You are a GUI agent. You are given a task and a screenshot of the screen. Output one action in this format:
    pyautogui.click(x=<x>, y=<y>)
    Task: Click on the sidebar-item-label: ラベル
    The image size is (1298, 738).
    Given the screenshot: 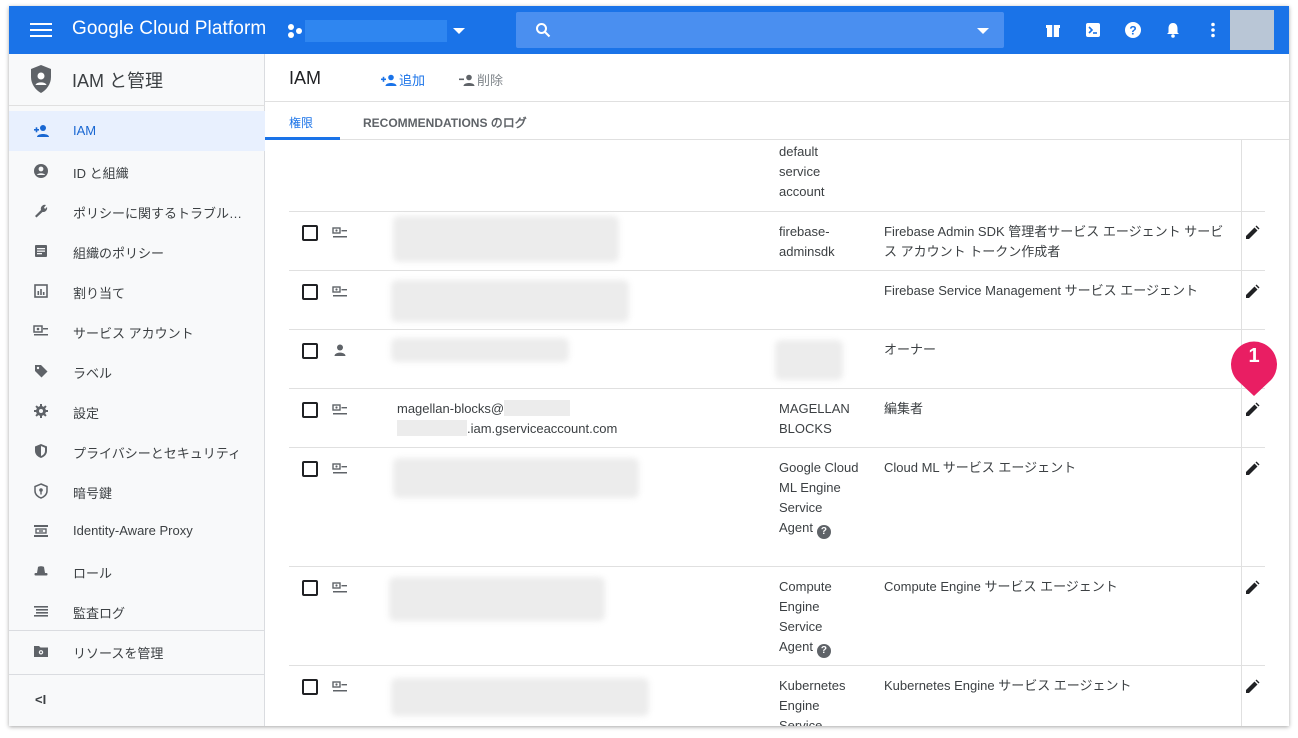 What is the action you would take?
    pyautogui.click(x=93, y=373)
    